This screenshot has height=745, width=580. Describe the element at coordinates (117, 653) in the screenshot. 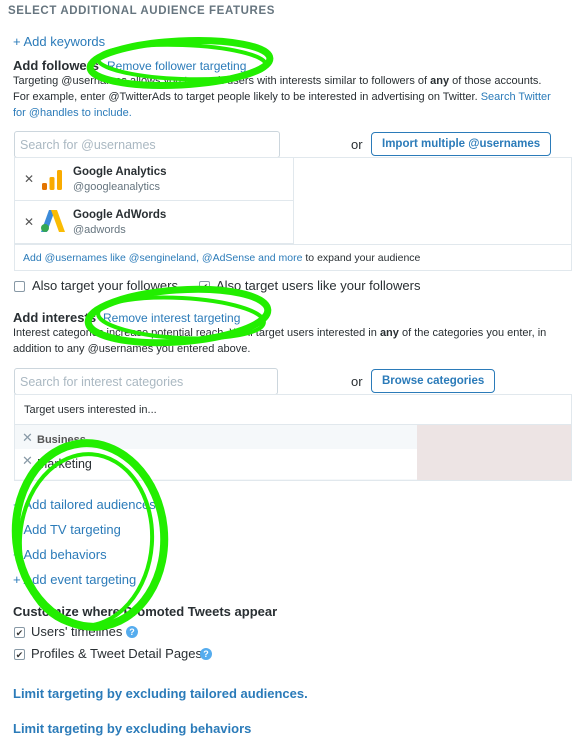

I see `profiles-tweet-detail-label: Profiles & Tweet Detail Pages` at that location.